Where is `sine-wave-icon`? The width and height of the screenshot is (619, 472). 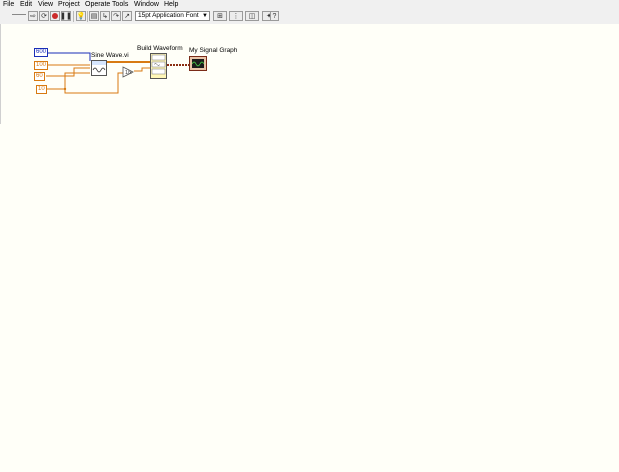 sine-wave-icon is located at coordinates (99, 67).